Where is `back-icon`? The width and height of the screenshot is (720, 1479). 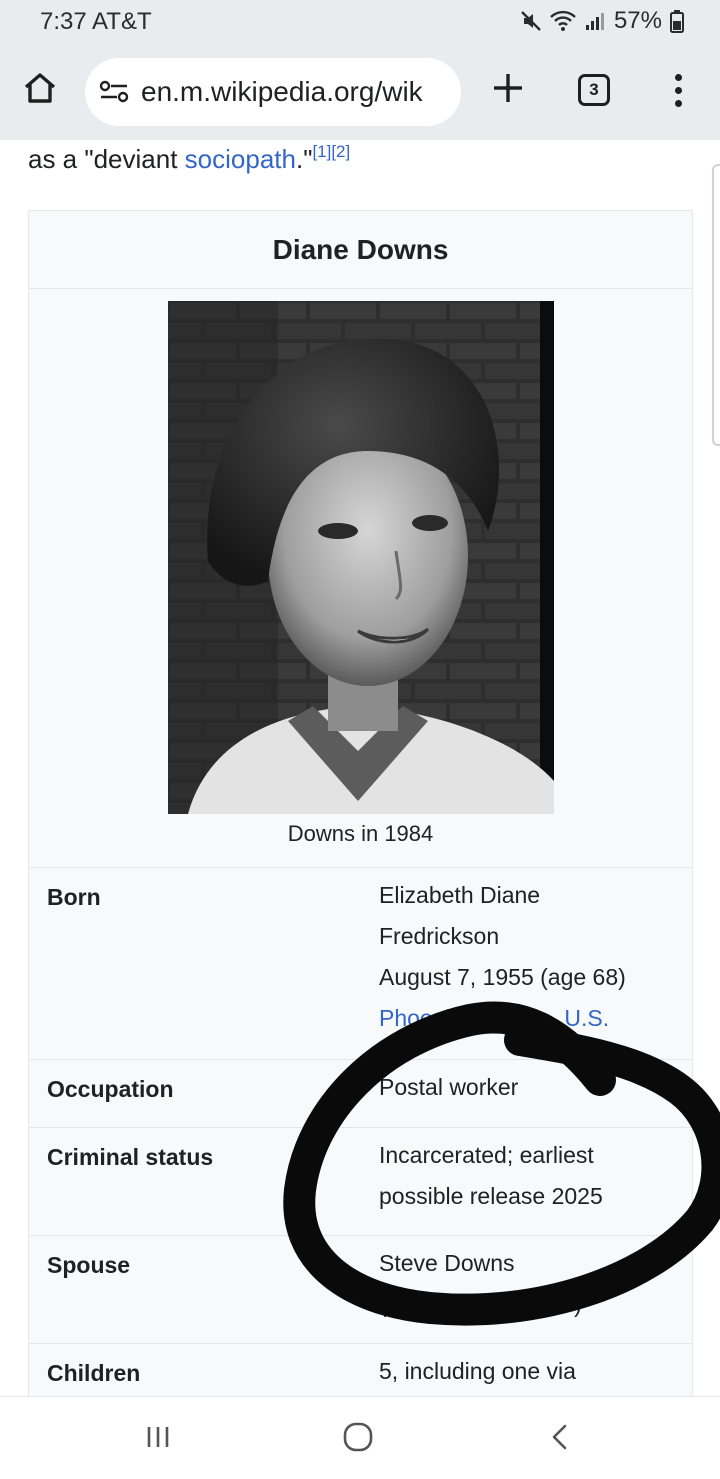
back-icon is located at coordinates (560, 1439).